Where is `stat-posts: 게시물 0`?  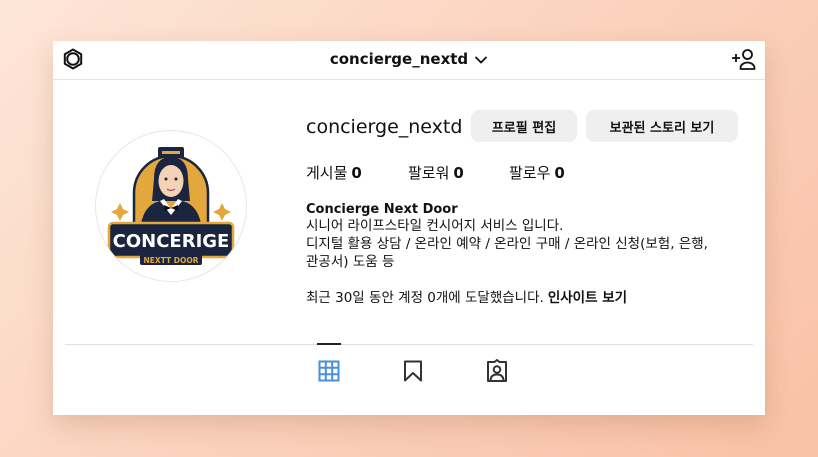 stat-posts: 게시물 0 is located at coordinates (334, 172).